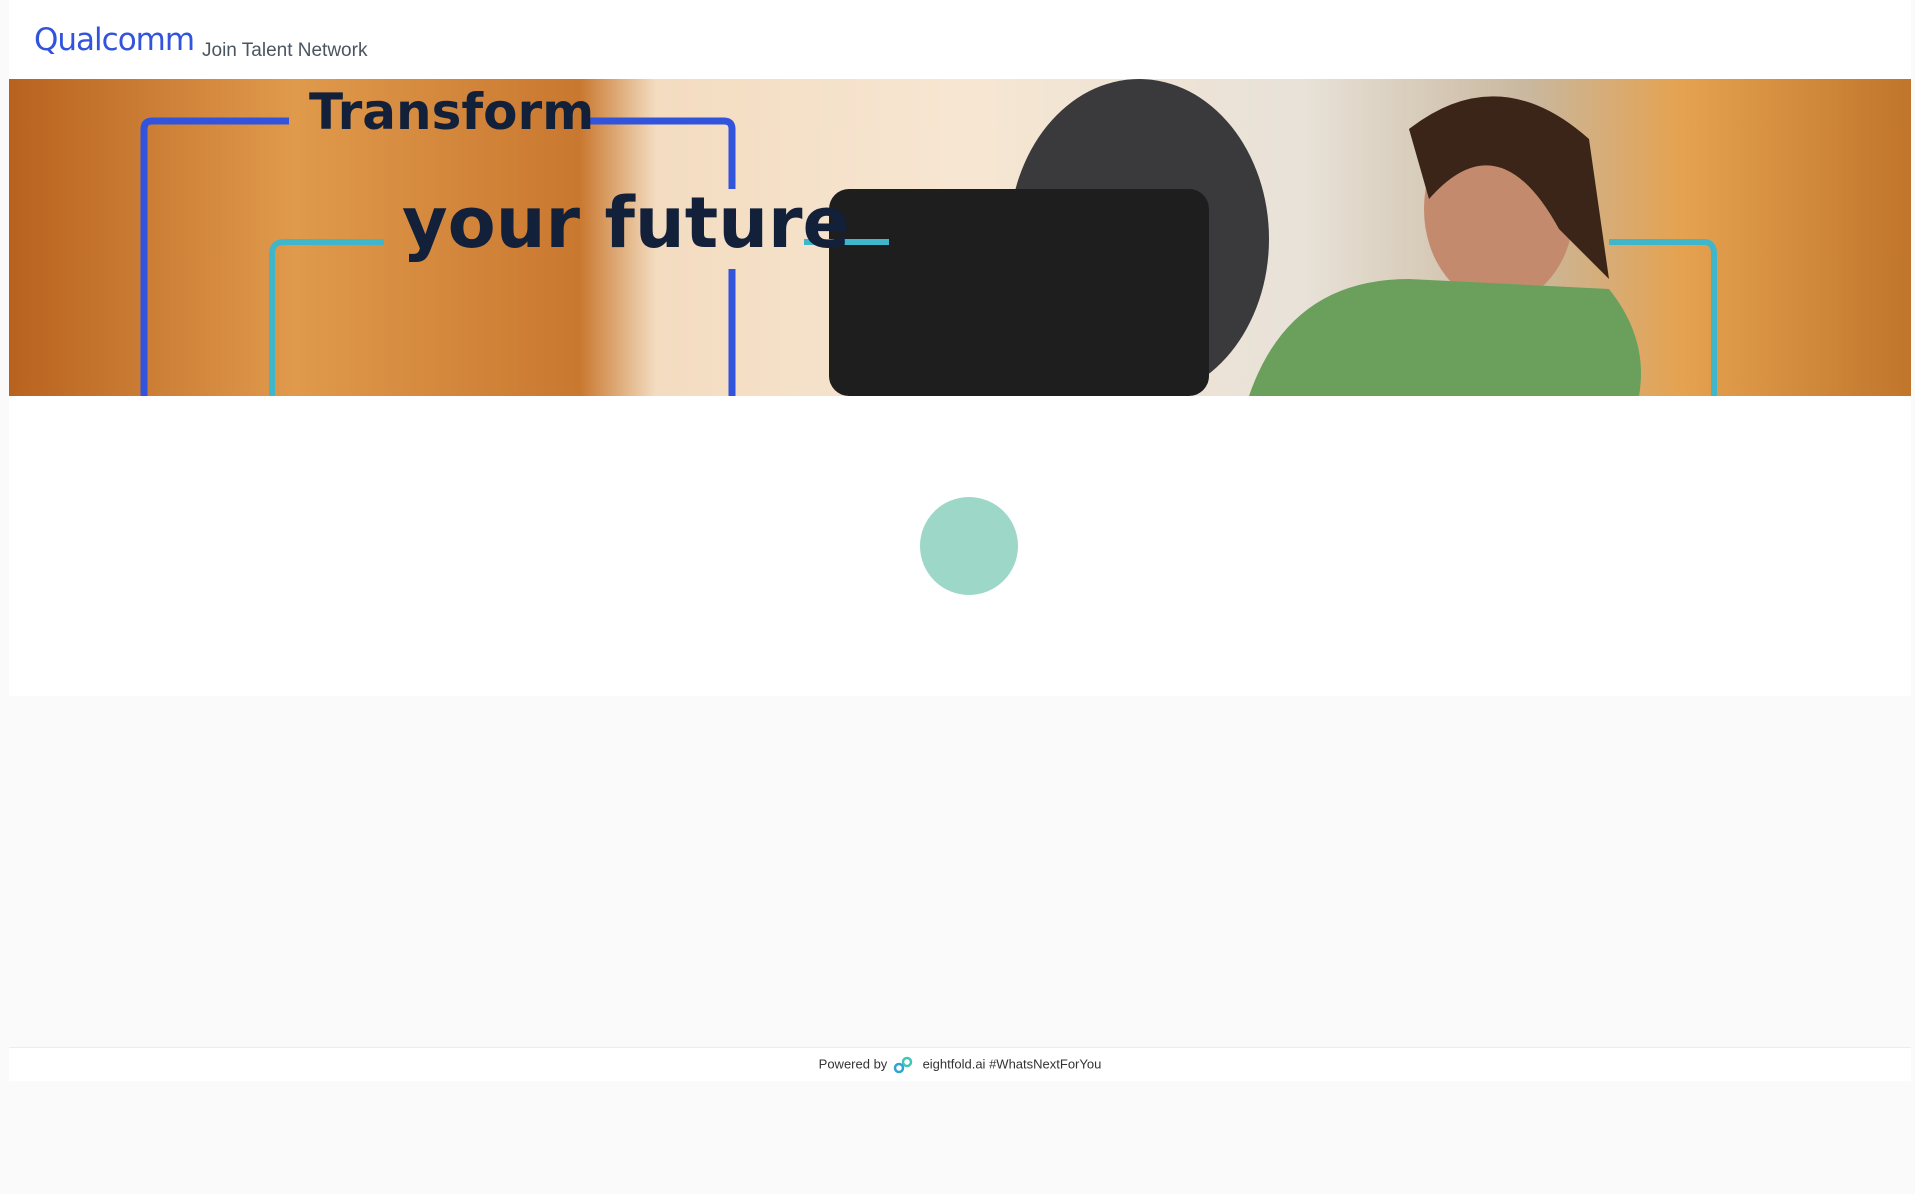 This screenshot has height=1194, width=1915. Describe the element at coordinates (903, 1064) in the screenshot. I see `eightfold-logo-icon` at that location.